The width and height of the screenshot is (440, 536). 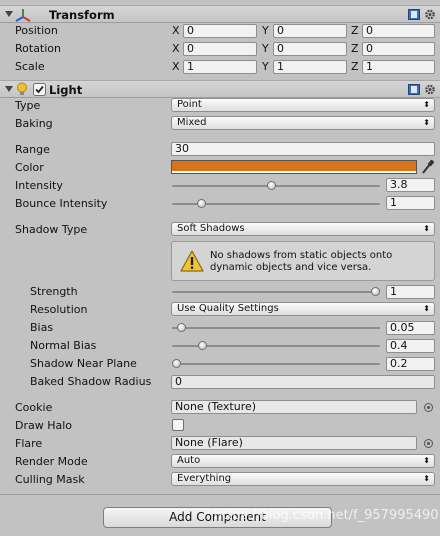 I want to click on baking-dropdown: Mixed ⬍, so click(x=303, y=123).